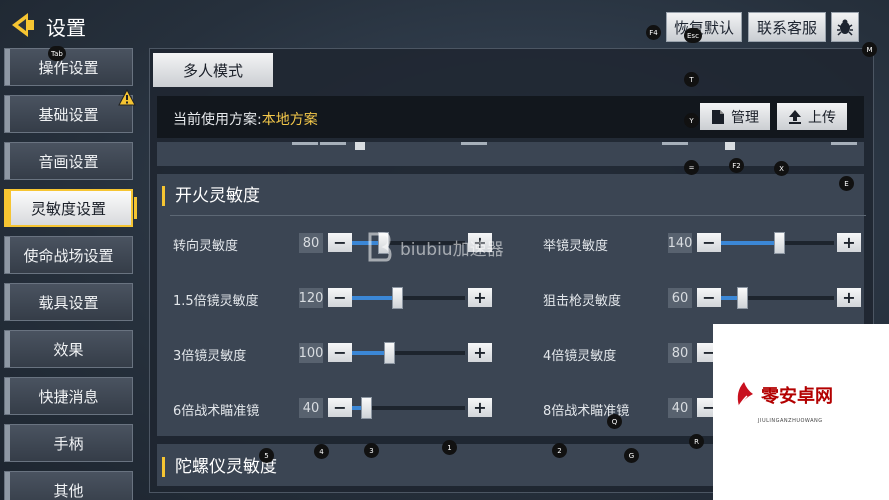 Image resolution: width=889 pixels, height=500 pixels. I want to click on slider-label: 转向灵敏度, so click(206, 246).